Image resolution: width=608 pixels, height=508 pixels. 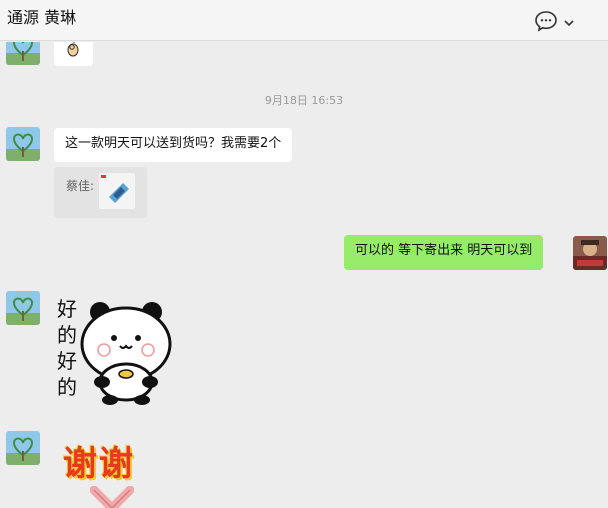 I want to click on chat-title: 通源 黄琳, so click(x=42, y=17).